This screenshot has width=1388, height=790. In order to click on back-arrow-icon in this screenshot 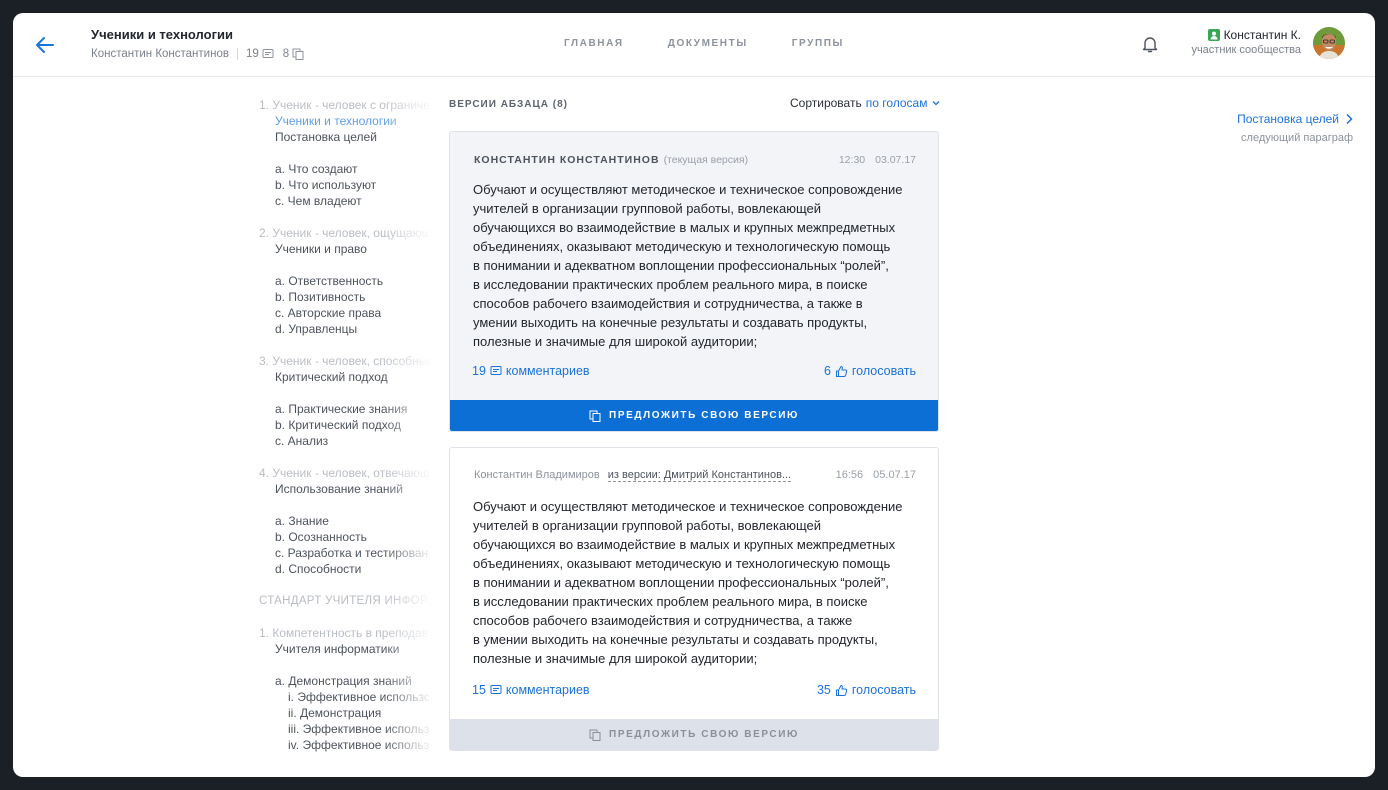, I will do `click(45, 45)`.